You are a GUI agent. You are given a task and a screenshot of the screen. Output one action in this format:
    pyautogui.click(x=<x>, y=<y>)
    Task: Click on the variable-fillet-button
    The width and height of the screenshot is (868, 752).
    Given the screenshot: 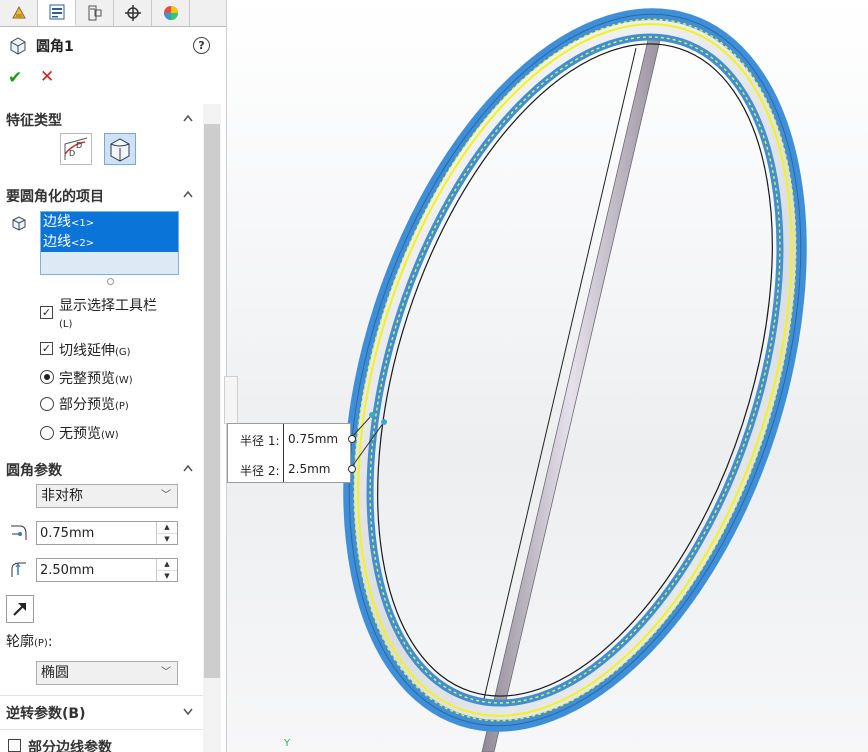 What is the action you would take?
    pyautogui.click(x=120, y=149)
    